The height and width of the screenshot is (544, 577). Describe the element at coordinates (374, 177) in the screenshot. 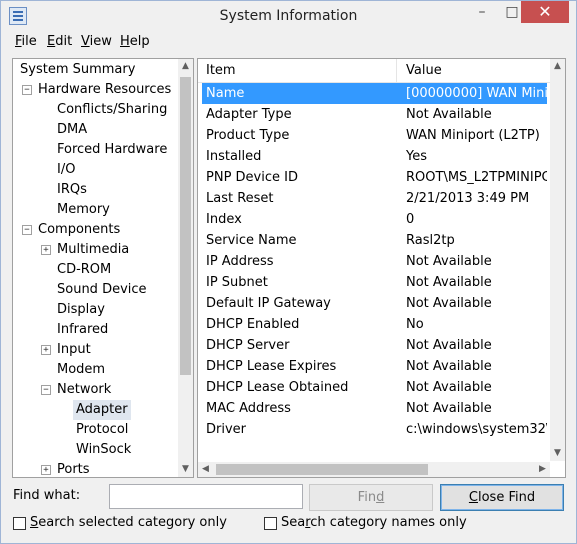

I see `list-row: PNP Device ID ROOT\MS_L2TPMINIPOR` at that location.